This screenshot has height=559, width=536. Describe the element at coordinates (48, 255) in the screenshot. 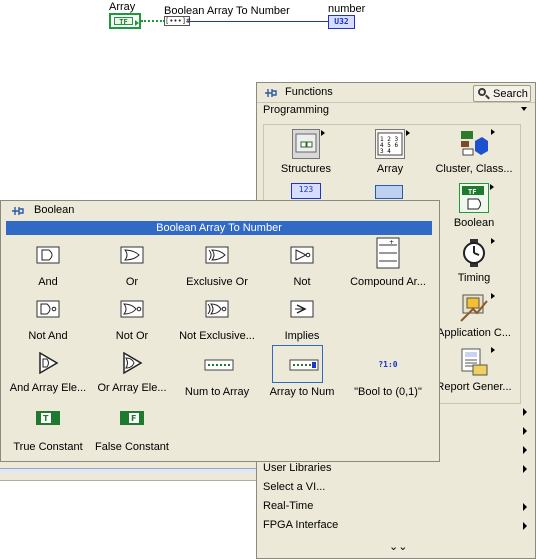

I see `and-icon` at that location.